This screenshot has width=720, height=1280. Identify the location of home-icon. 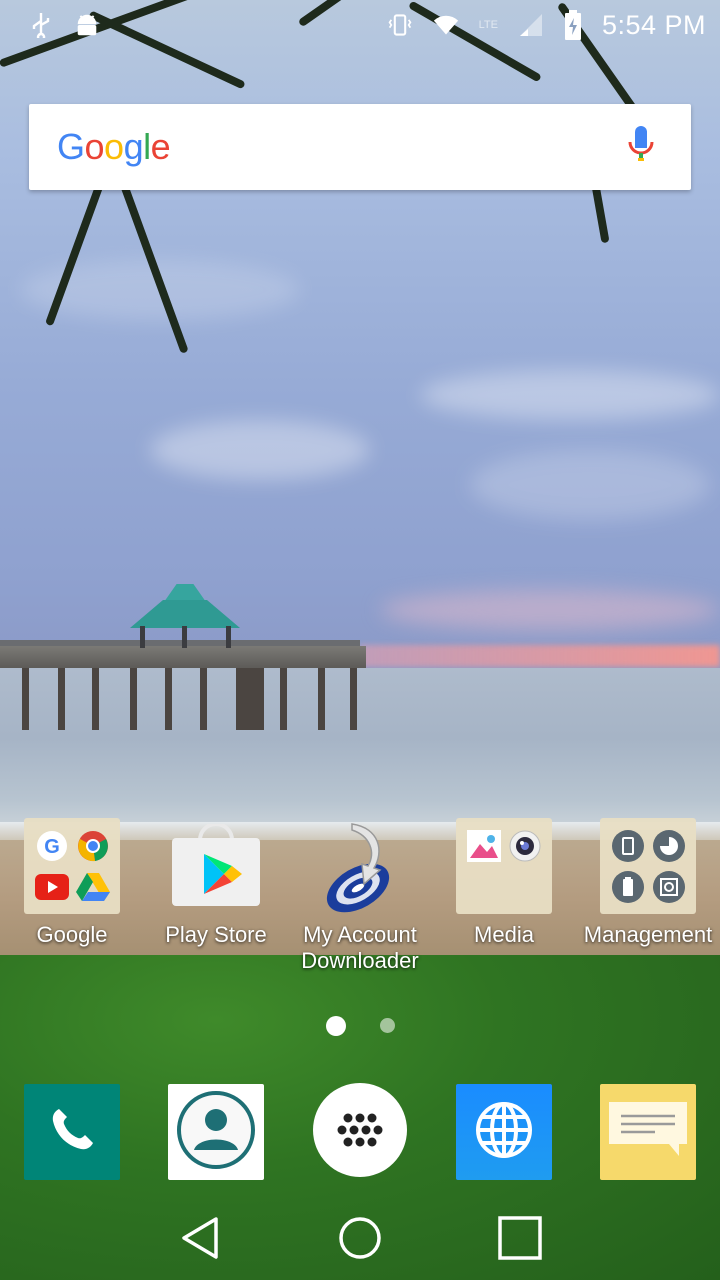
(360, 1240).